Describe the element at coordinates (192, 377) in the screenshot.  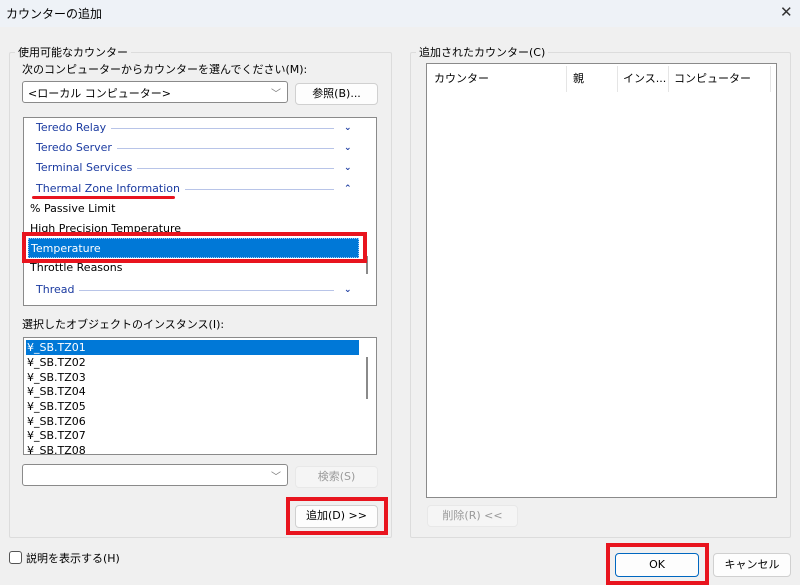
I see `instance-item: ¥_SB.TZ03` at that location.